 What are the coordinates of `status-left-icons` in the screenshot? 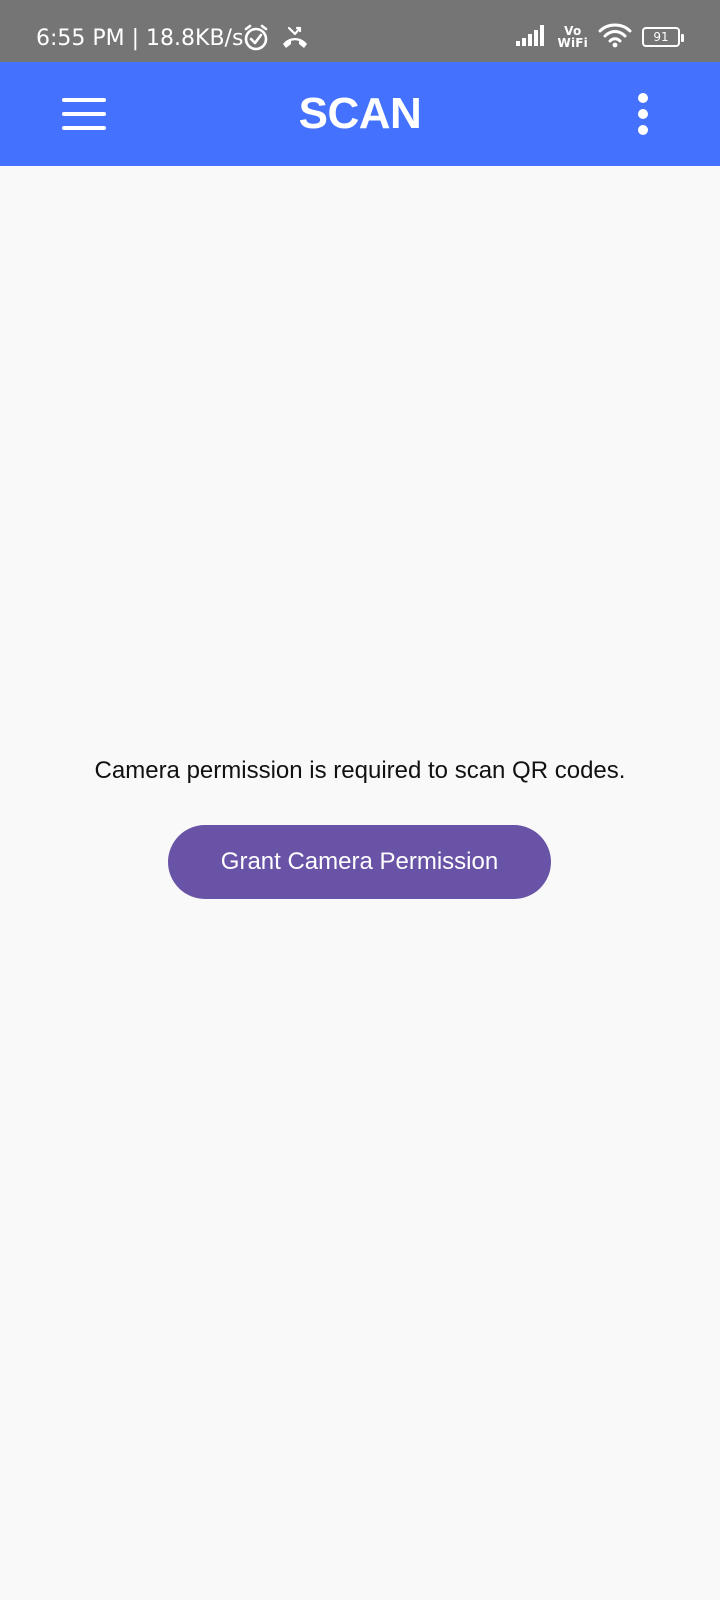 It's located at (276, 40).